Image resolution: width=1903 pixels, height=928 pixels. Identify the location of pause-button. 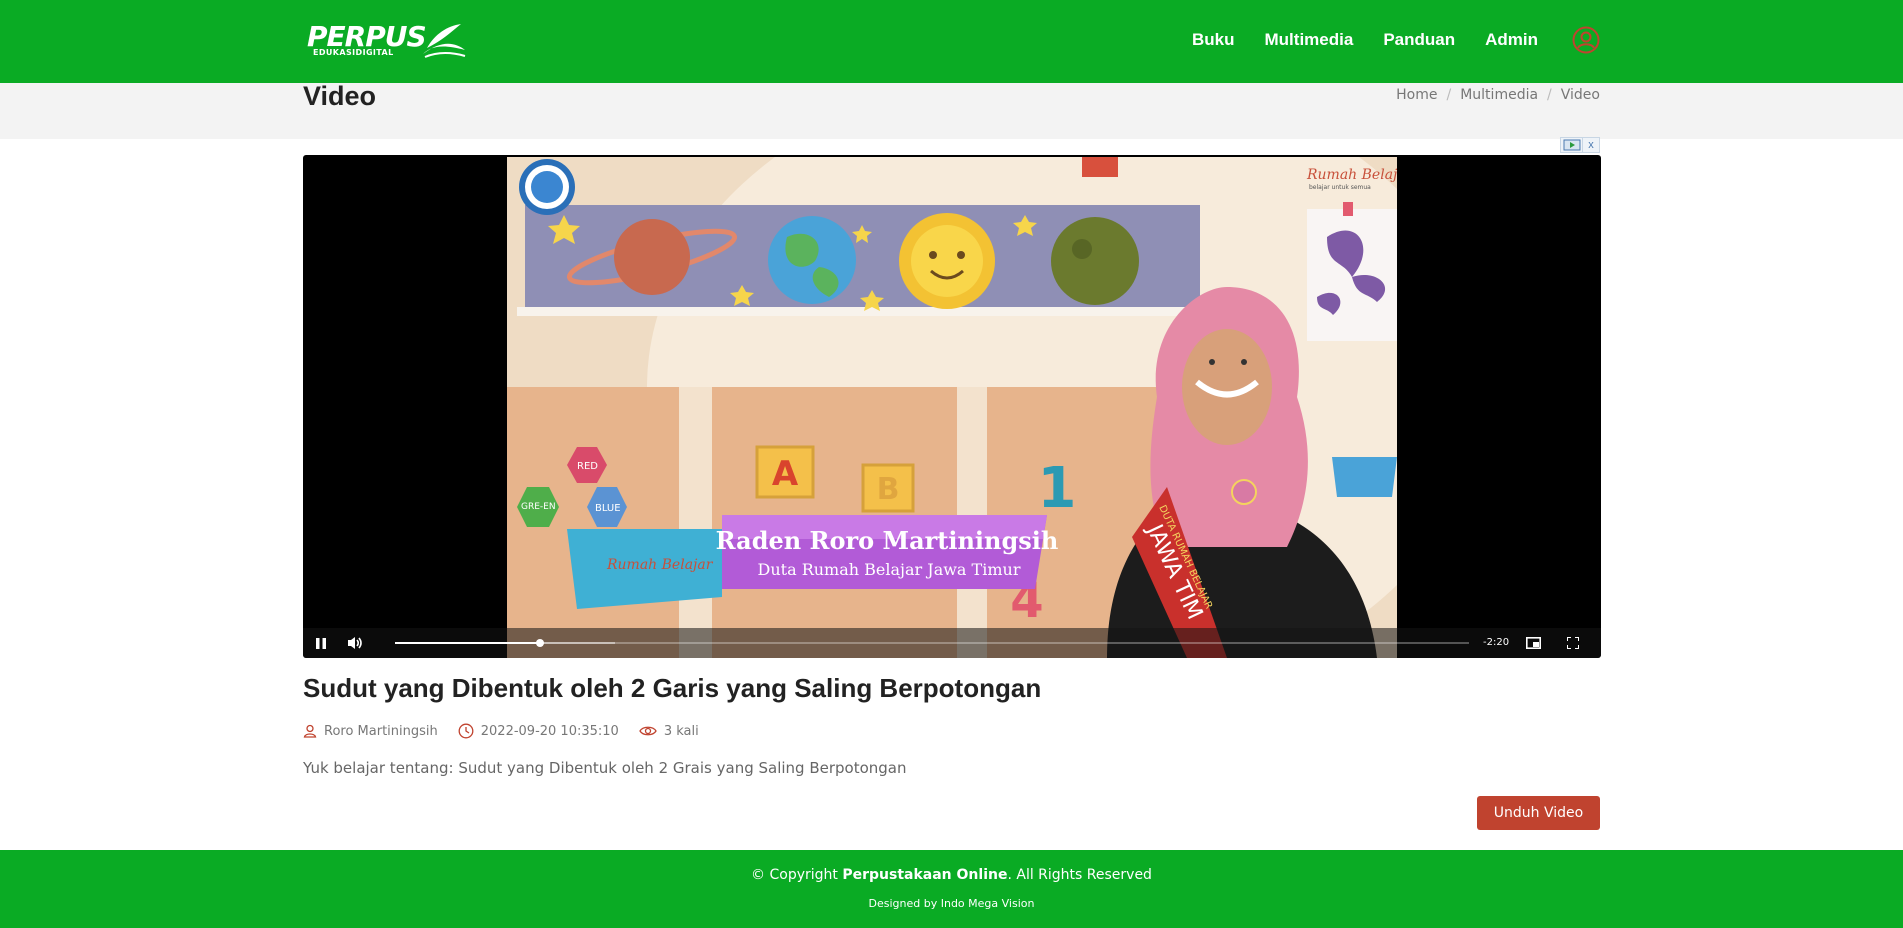
(321, 643).